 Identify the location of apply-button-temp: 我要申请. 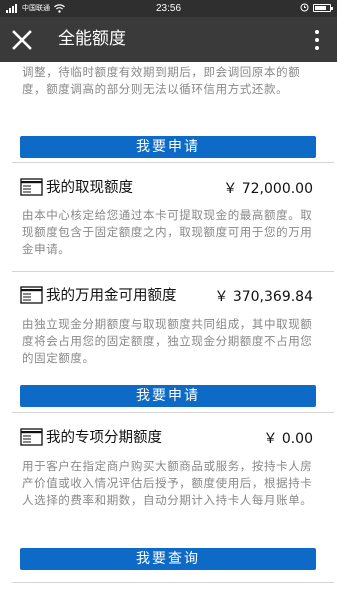
(168, 147).